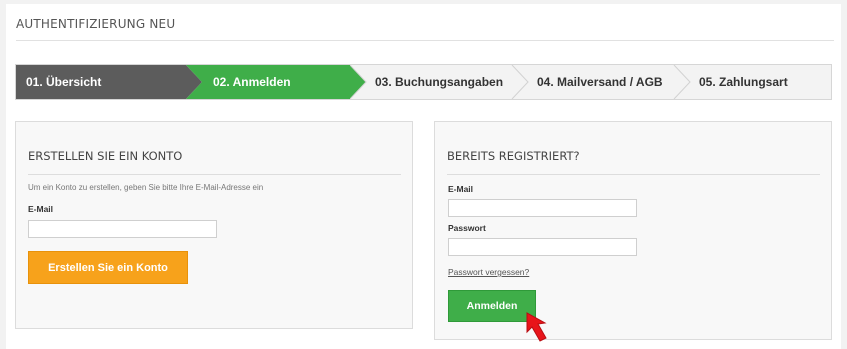 The height and width of the screenshot is (349, 847). I want to click on step-overview: 01. Übersicht, so click(111, 82).